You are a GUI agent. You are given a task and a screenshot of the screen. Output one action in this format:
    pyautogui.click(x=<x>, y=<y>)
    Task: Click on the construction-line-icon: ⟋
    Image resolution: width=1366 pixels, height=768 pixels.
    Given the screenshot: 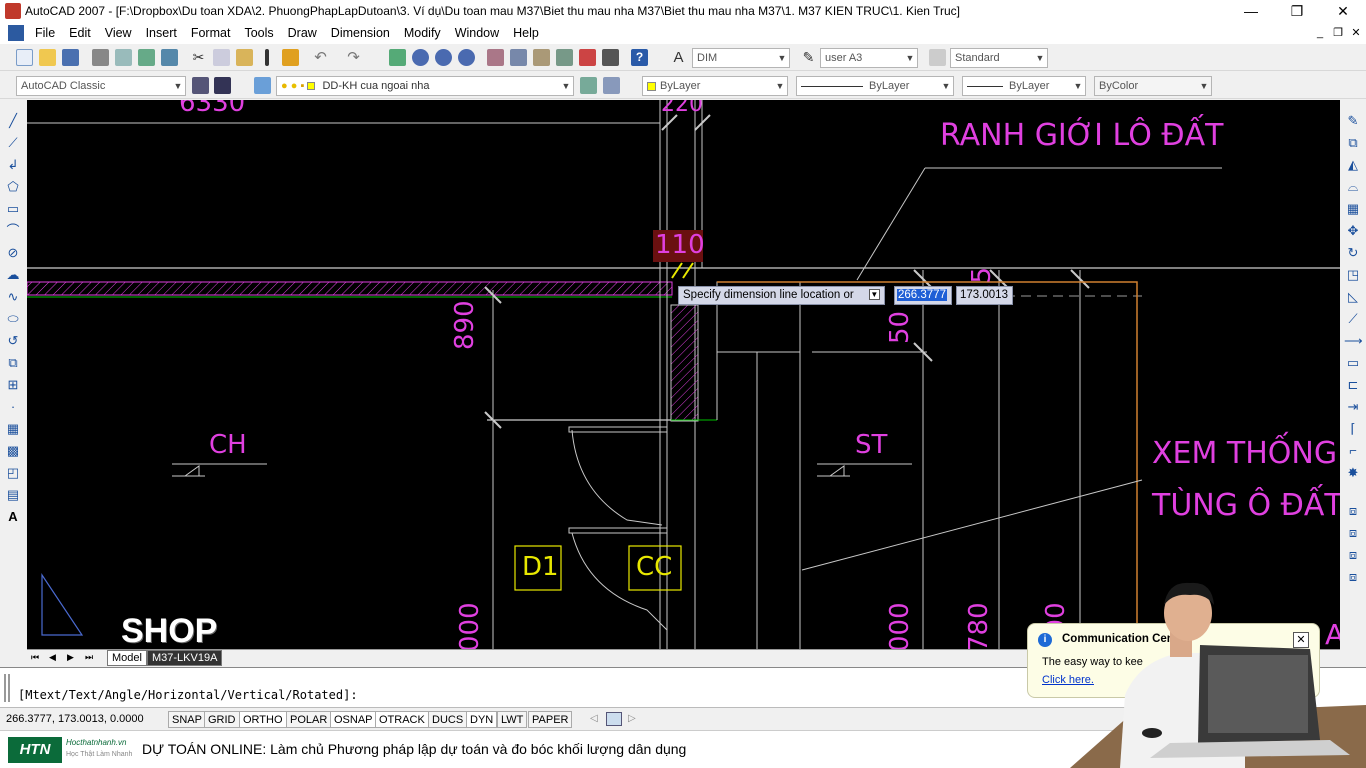 What is the action you would take?
    pyautogui.click(x=13, y=143)
    